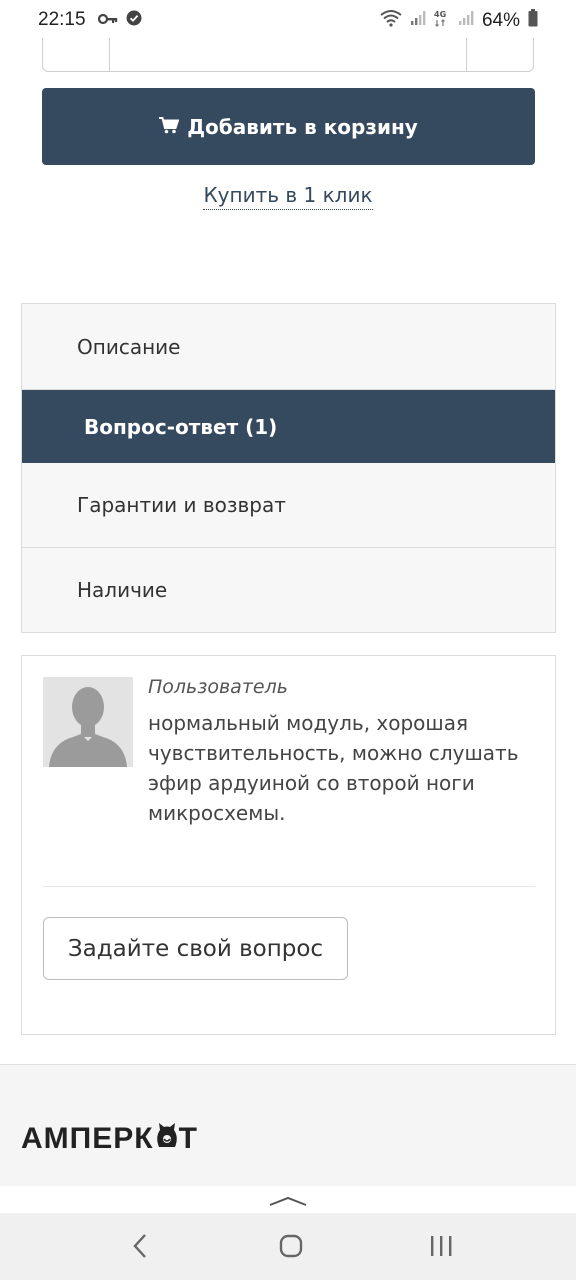  I want to click on tab-description: Описание, so click(288, 347).